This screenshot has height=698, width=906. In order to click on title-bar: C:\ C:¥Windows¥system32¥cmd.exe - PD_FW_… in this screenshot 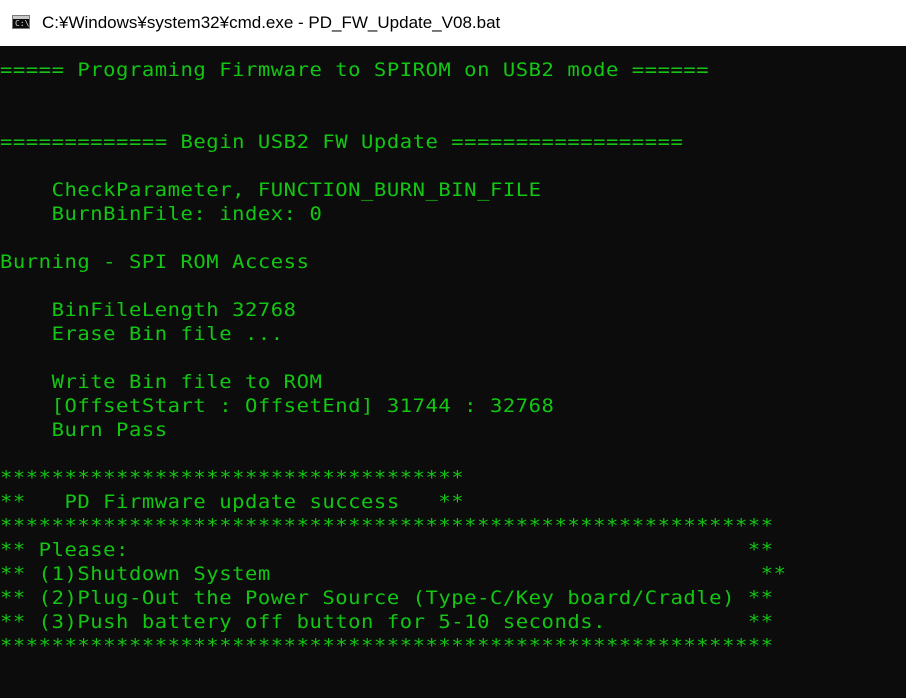, I will do `click(453, 23)`.